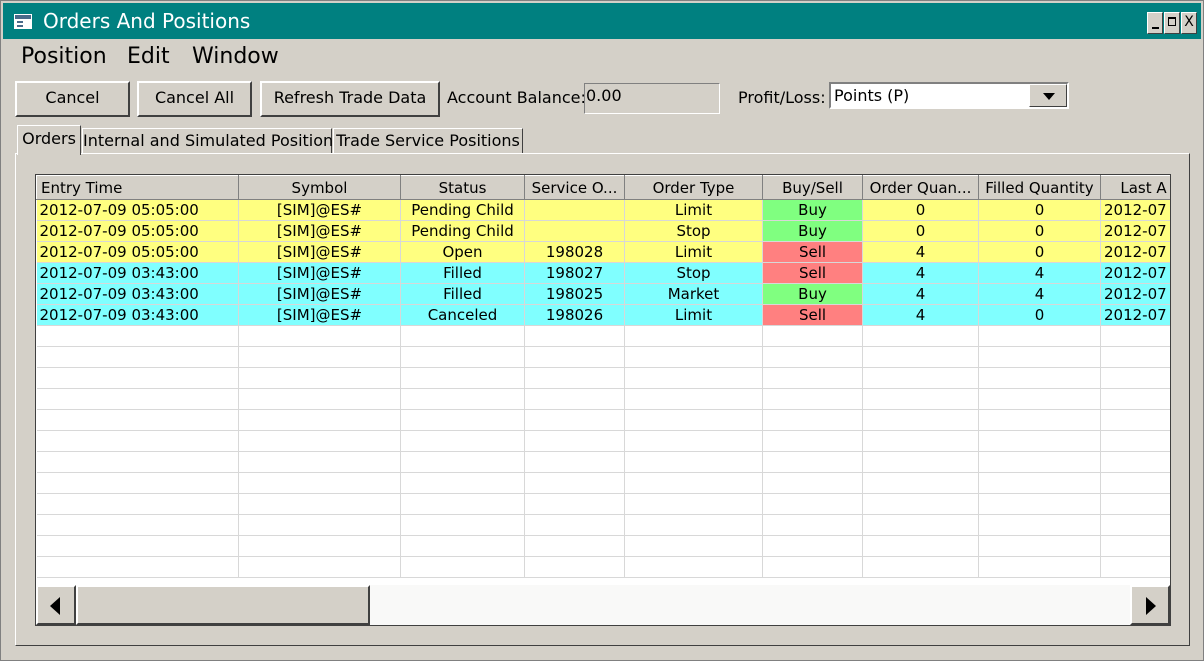  What do you see at coordinates (693, 187) in the screenshot?
I see `column-header: Order Type` at bounding box center [693, 187].